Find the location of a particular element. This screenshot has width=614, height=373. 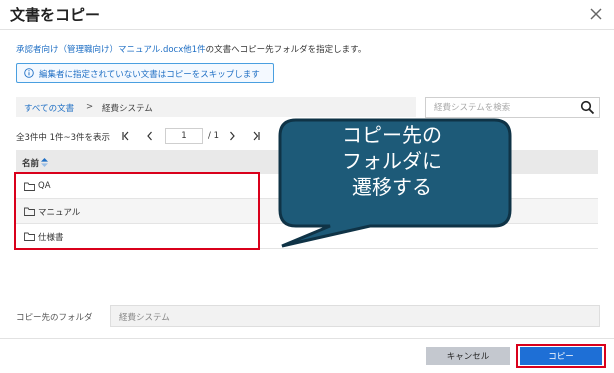

column-header-name: 名前 is located at coordinates (35, 163).